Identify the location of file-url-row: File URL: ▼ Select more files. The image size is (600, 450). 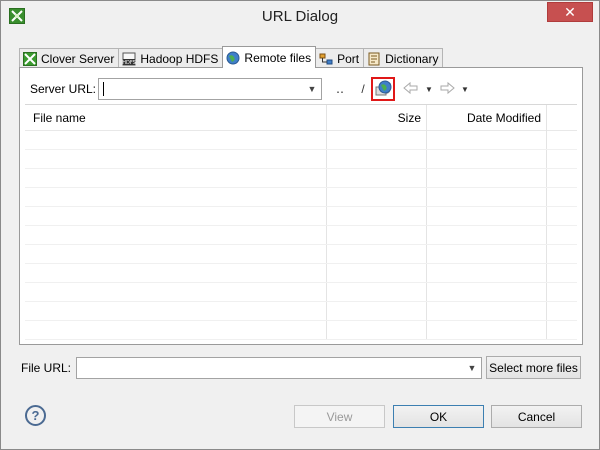
(302, 368).